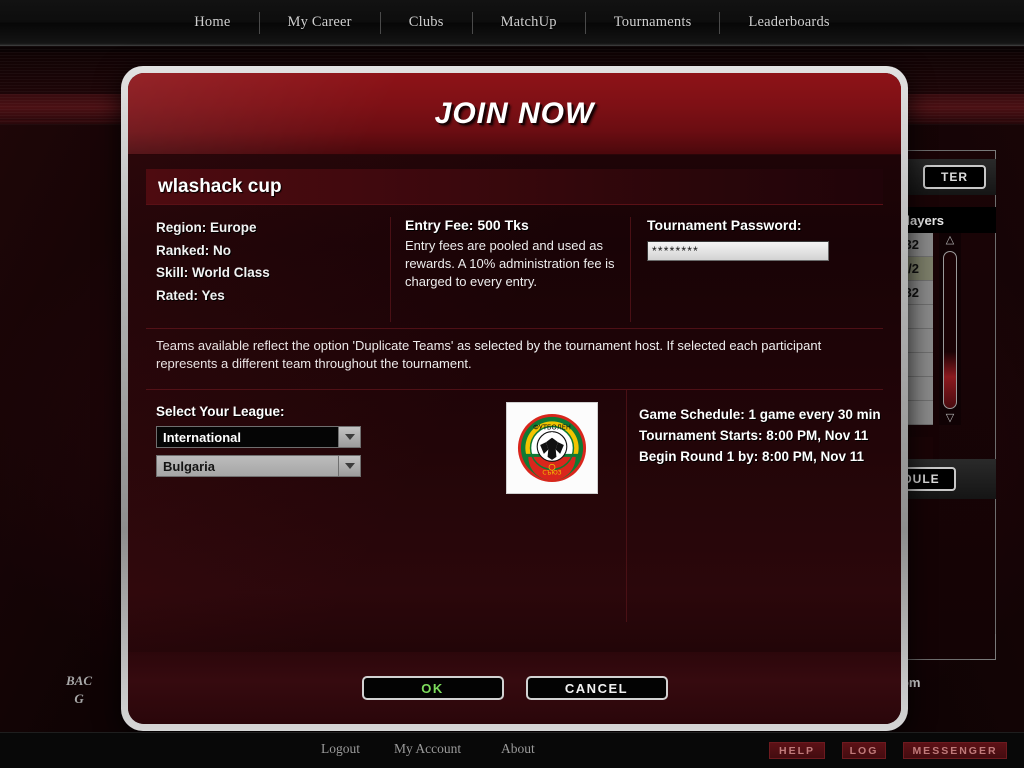  What do you see at coordinates (738, 251) in the screenshot?
I see `tournament-password-input: ********` at bounding box center [738, 251].